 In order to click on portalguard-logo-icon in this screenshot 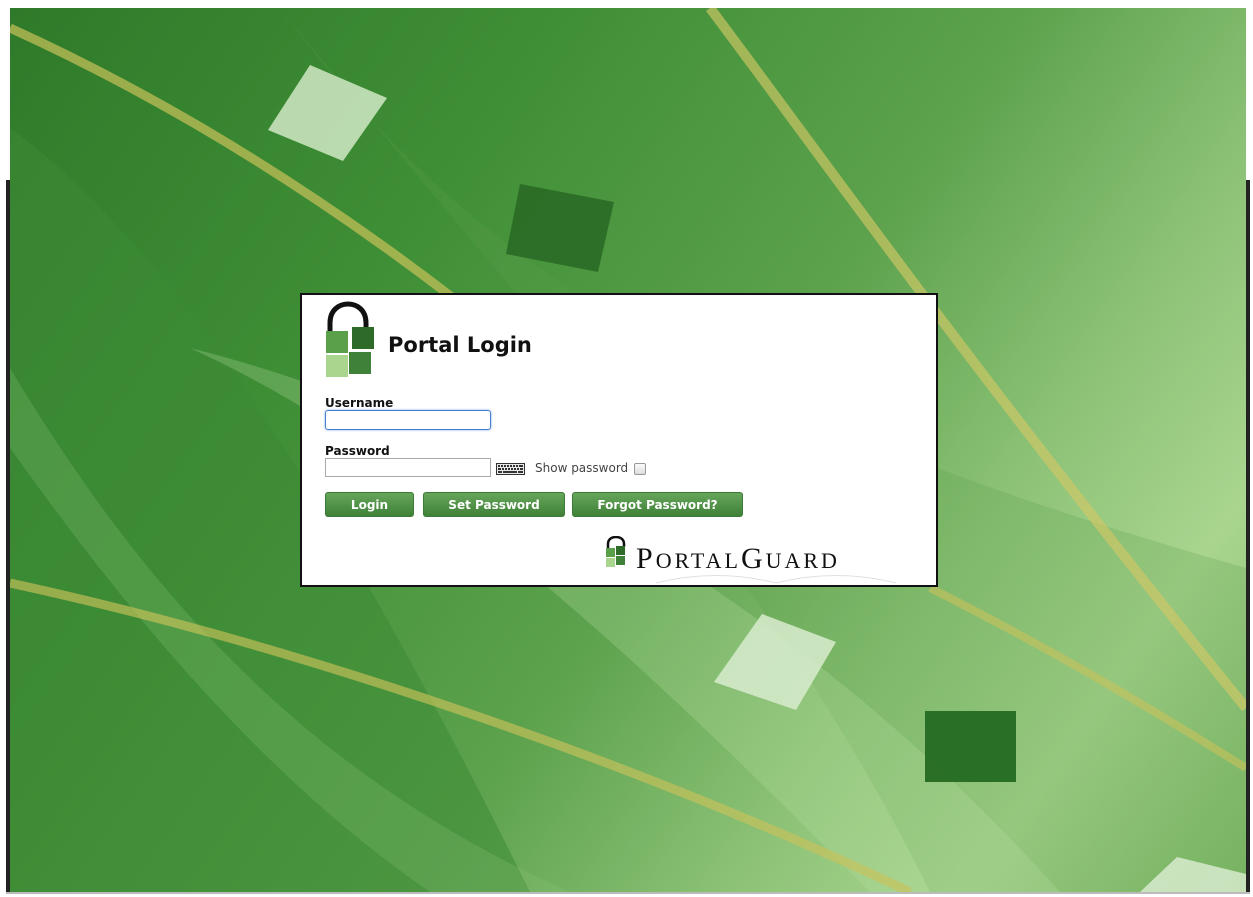, I will do `click(616, 551)`.